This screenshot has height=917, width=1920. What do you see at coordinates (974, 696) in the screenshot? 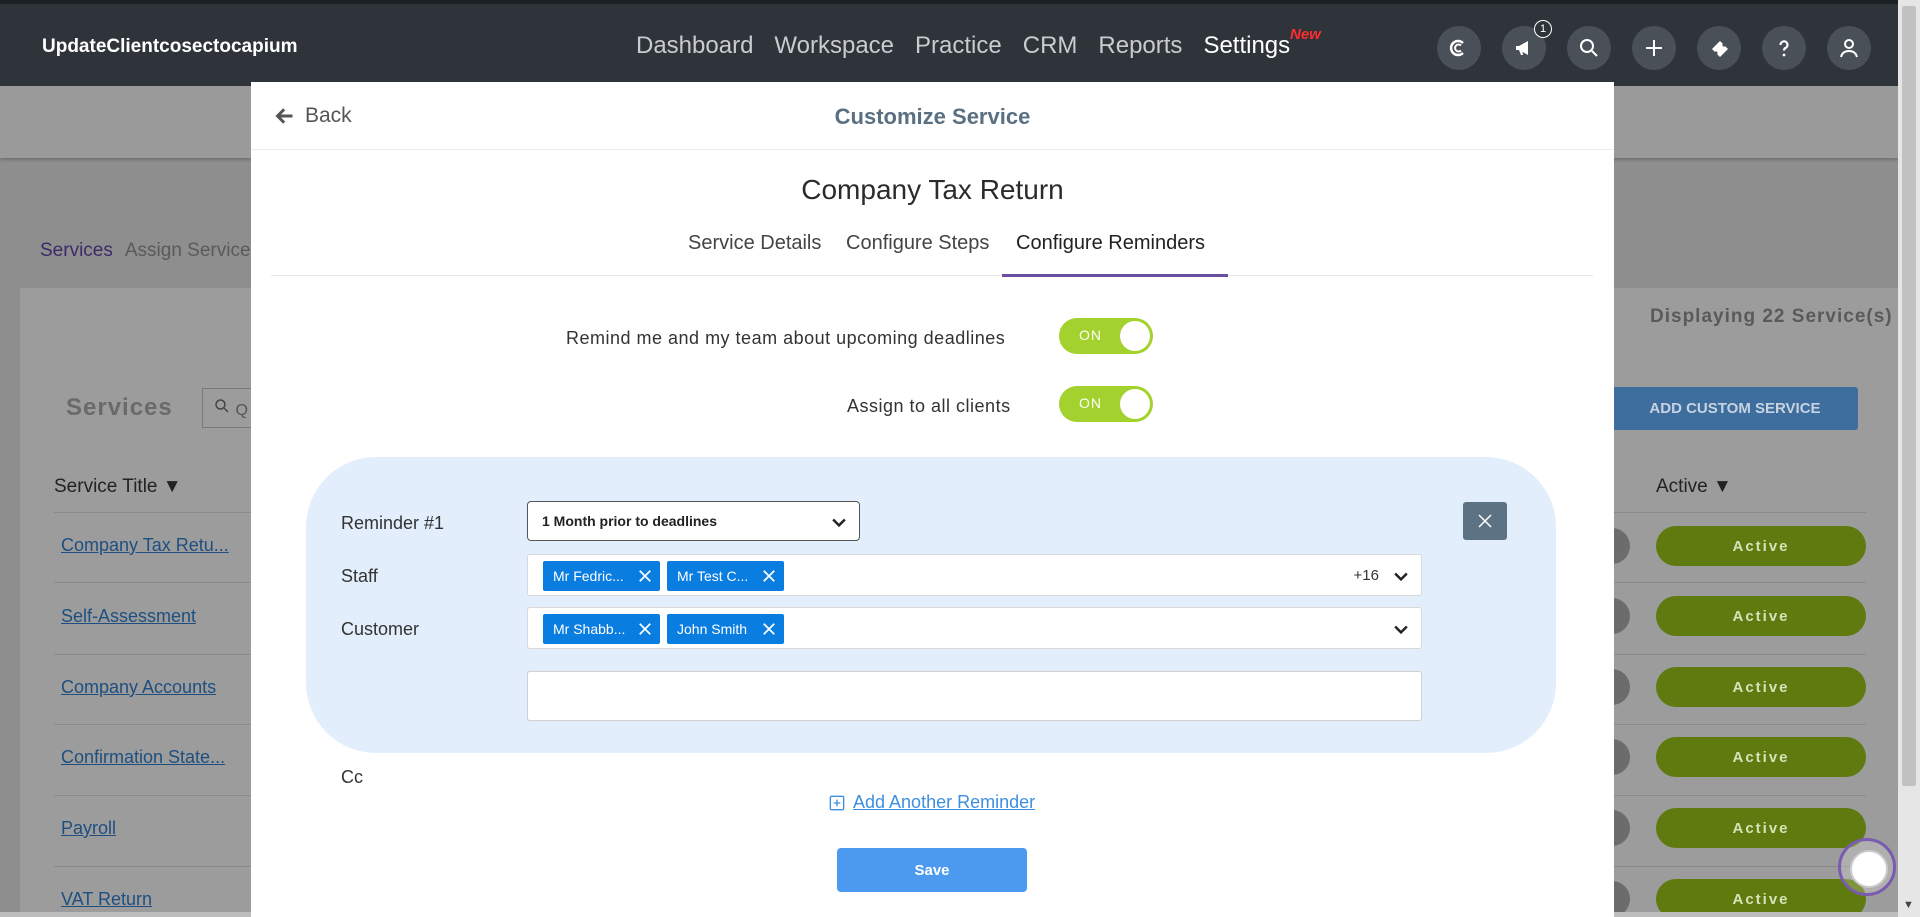
I see `cc-input` at bounding box center [974, 696].